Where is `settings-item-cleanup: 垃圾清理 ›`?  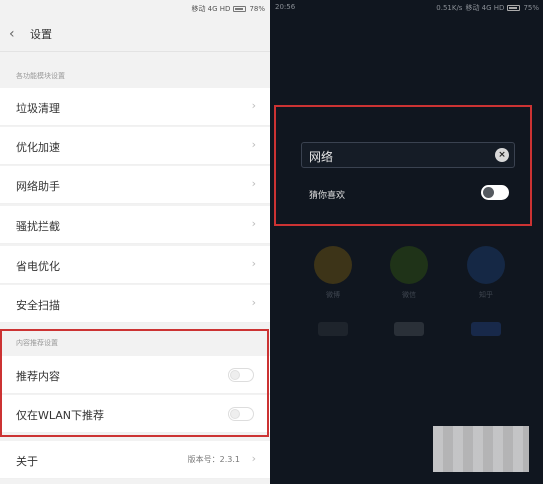 settings-item-cleanup: 垃圾清理 › is located at coordinates (135, 107).